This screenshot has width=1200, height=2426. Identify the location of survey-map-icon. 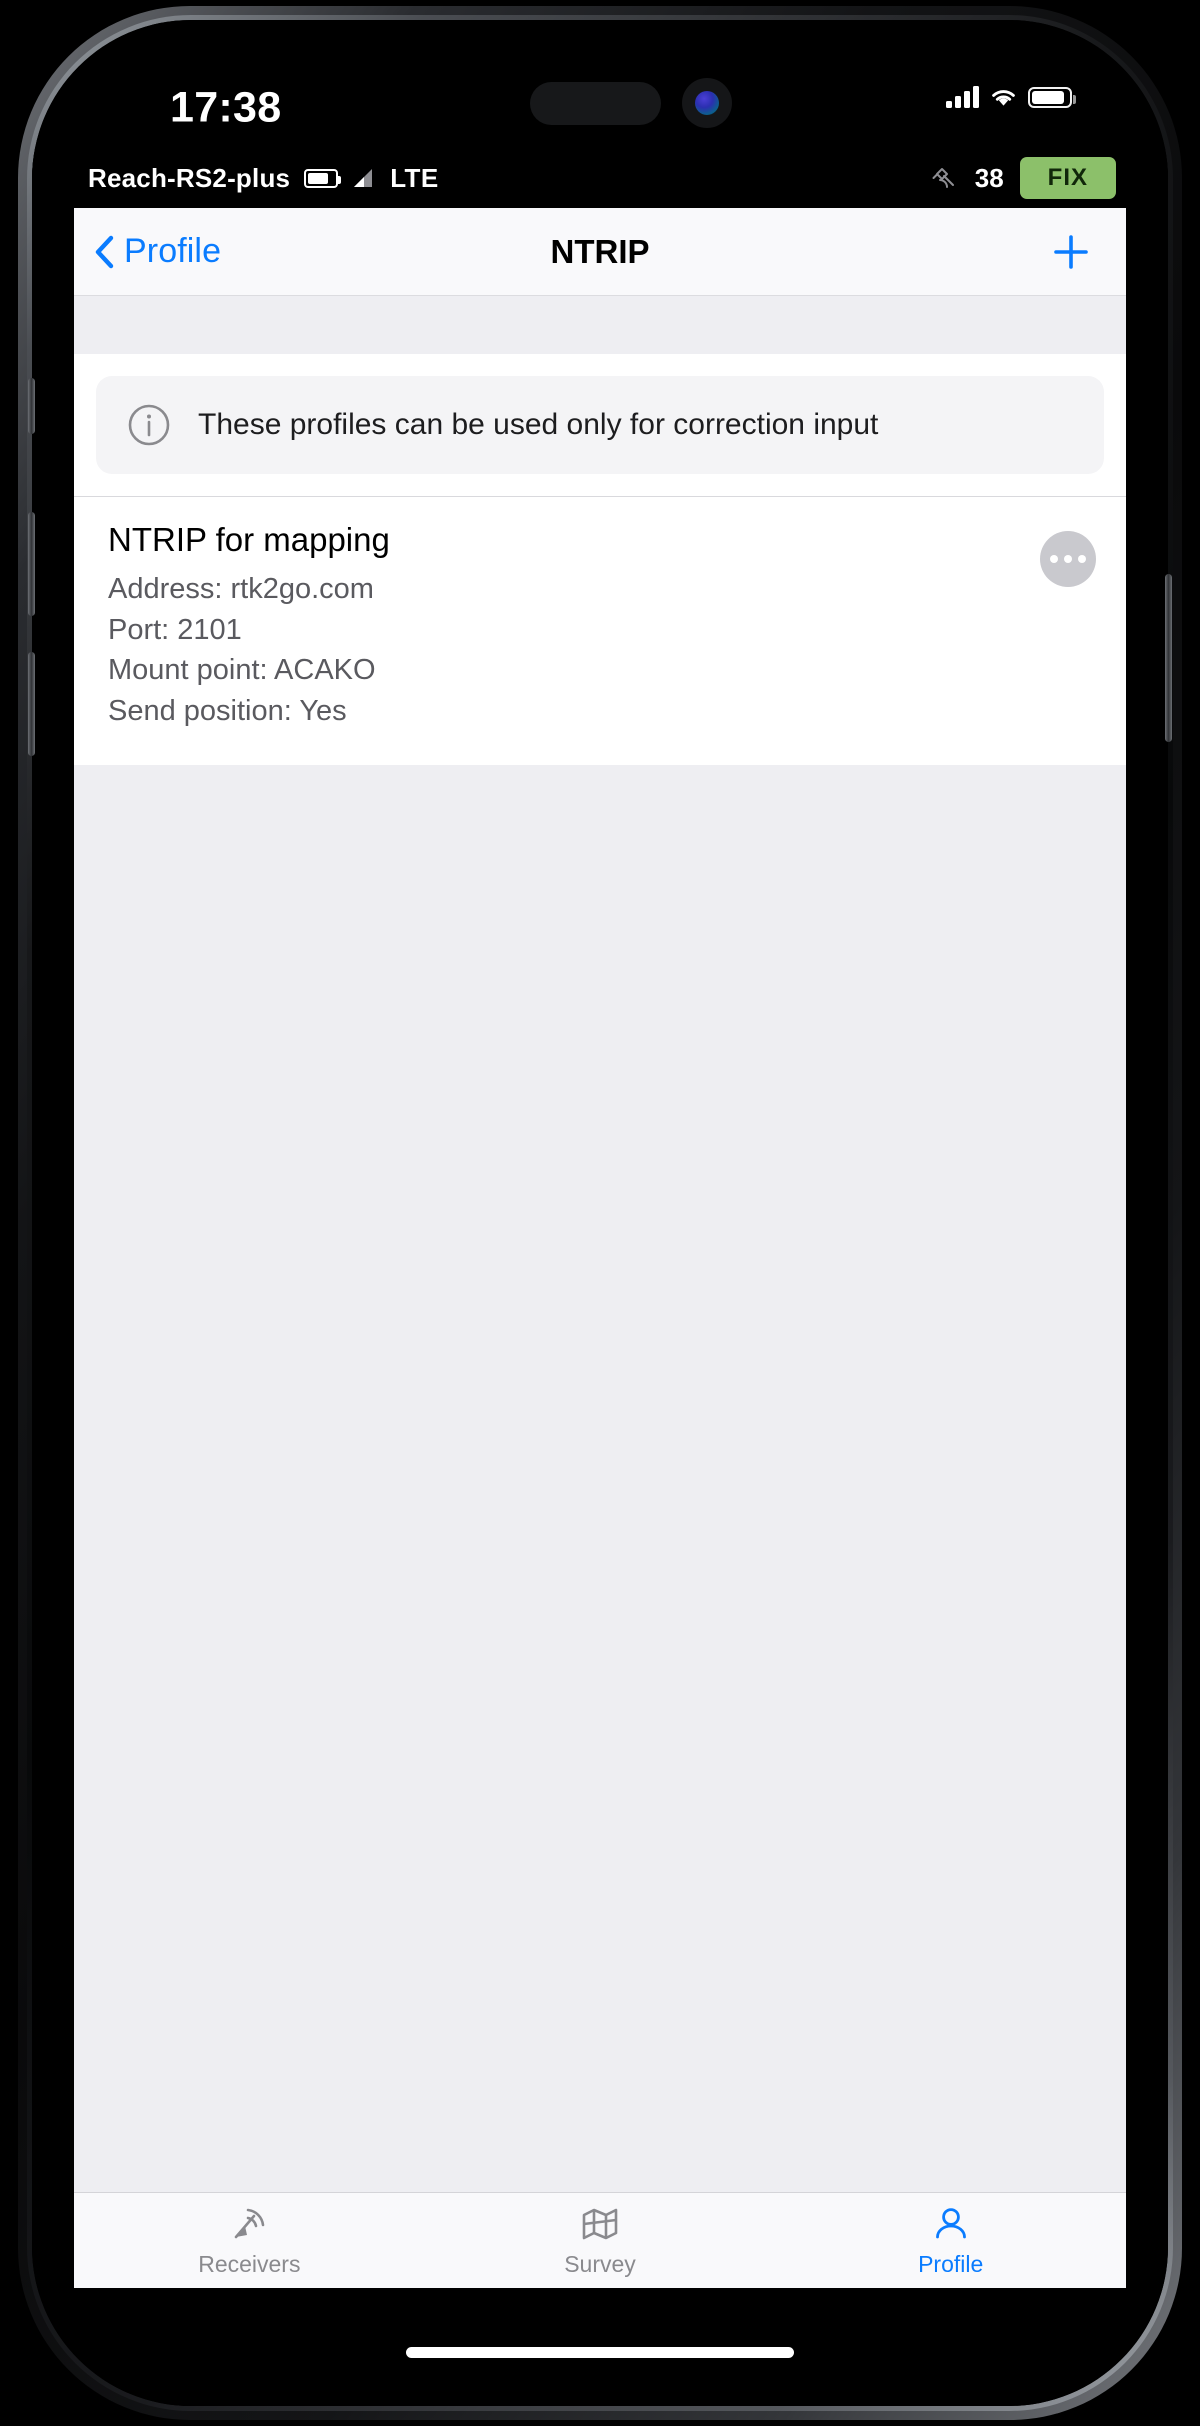
(600, 2223).